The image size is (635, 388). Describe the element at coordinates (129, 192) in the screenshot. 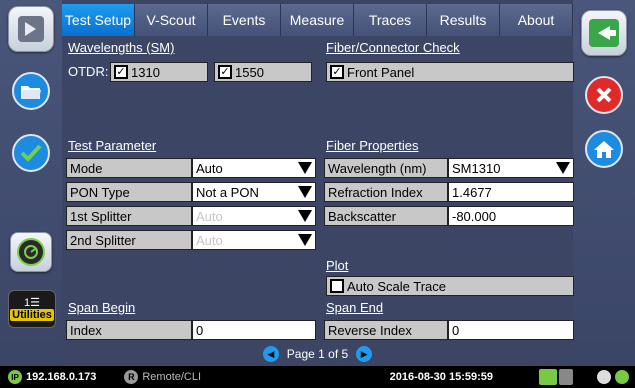

I see `pon-type-label: PON Type` at that location.